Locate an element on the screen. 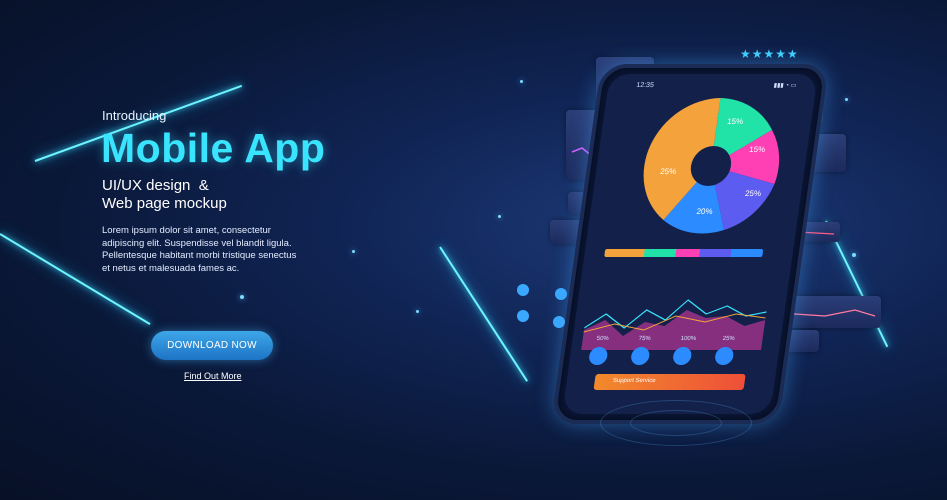  stat-pie-icons is located at coordinates (661, 356).